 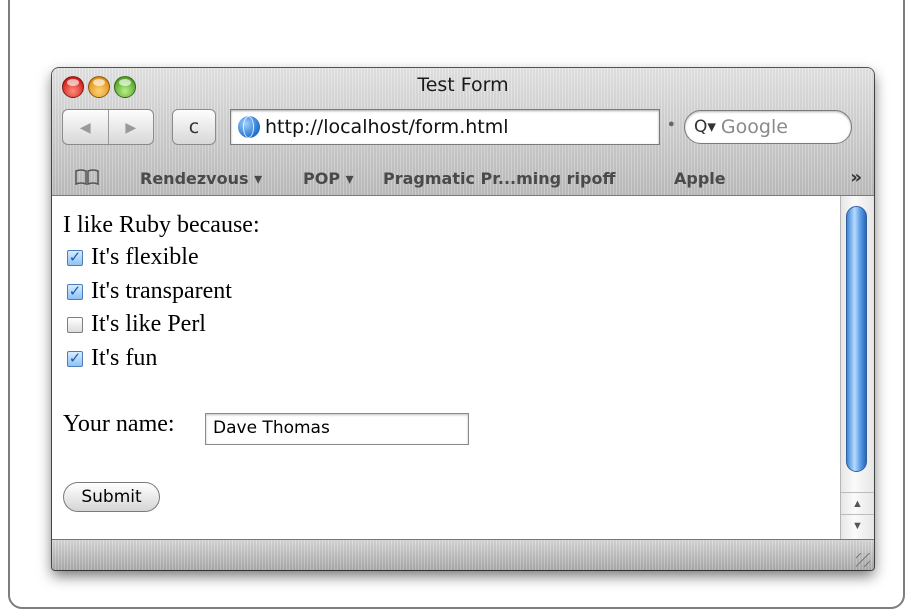 What do you see at coordinates (75, 257) in the screenshot?
I see `checkbox-flexible: ✓` at bounding box center [75, 257].